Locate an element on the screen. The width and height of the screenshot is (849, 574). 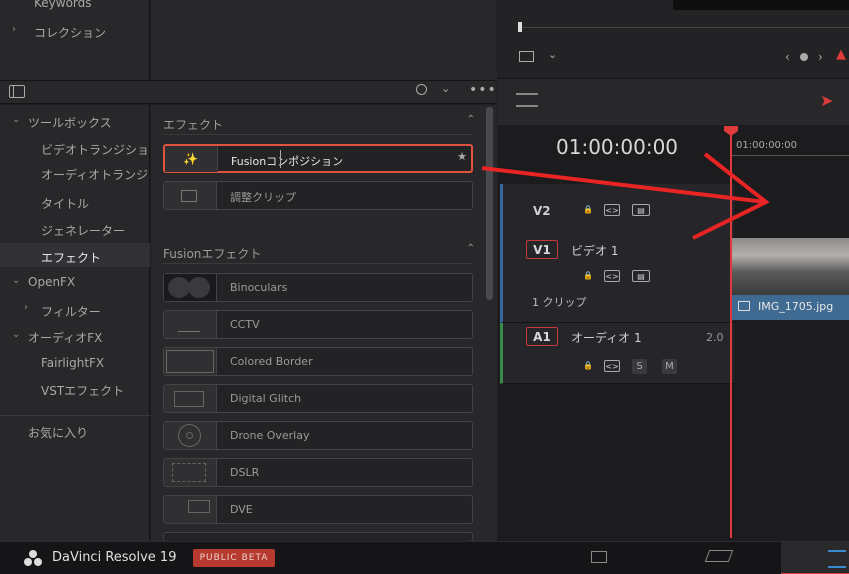
next-icon: › is located at coordinates (820, 57).